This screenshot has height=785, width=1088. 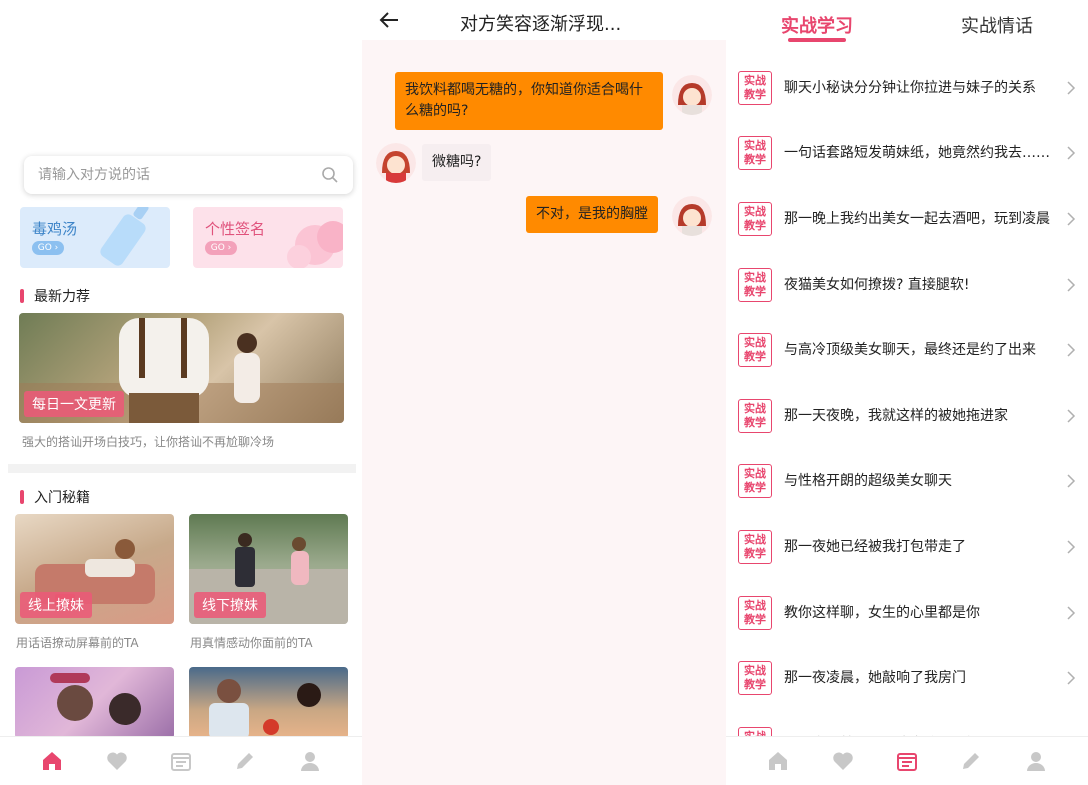 I want to click on search-bar, so click(x=188, y=175).